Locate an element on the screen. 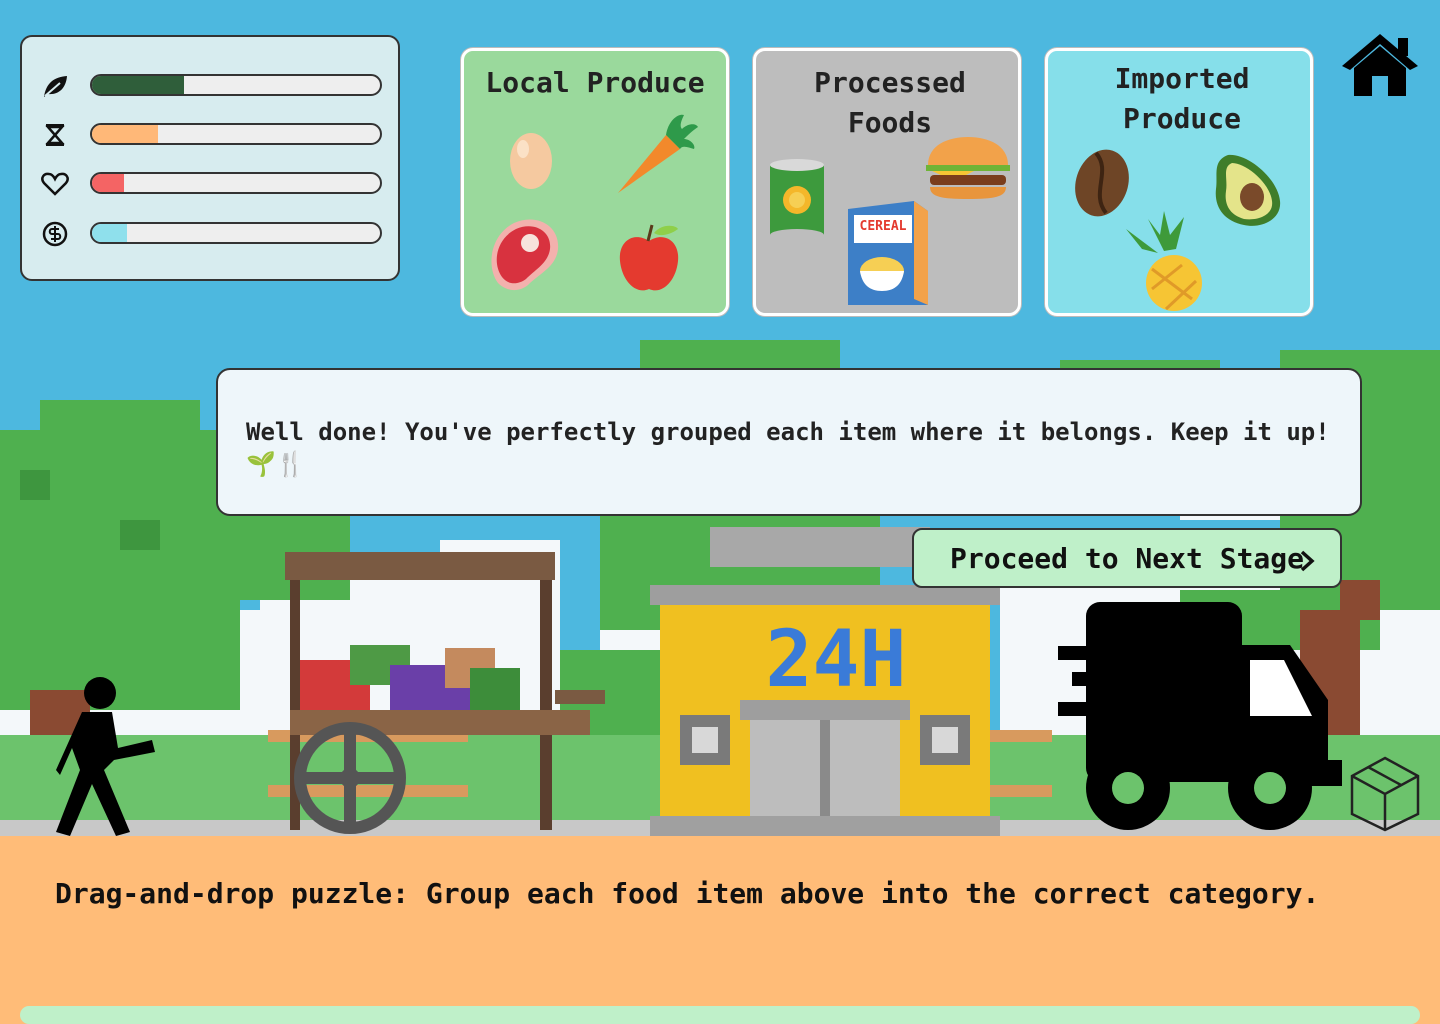  carrot-icon is located at coordinates (654, 154).